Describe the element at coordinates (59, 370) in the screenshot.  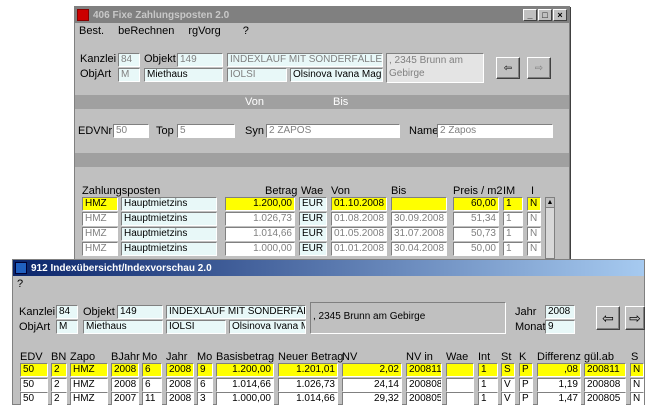
I see `row0-bn: 2` at that location.